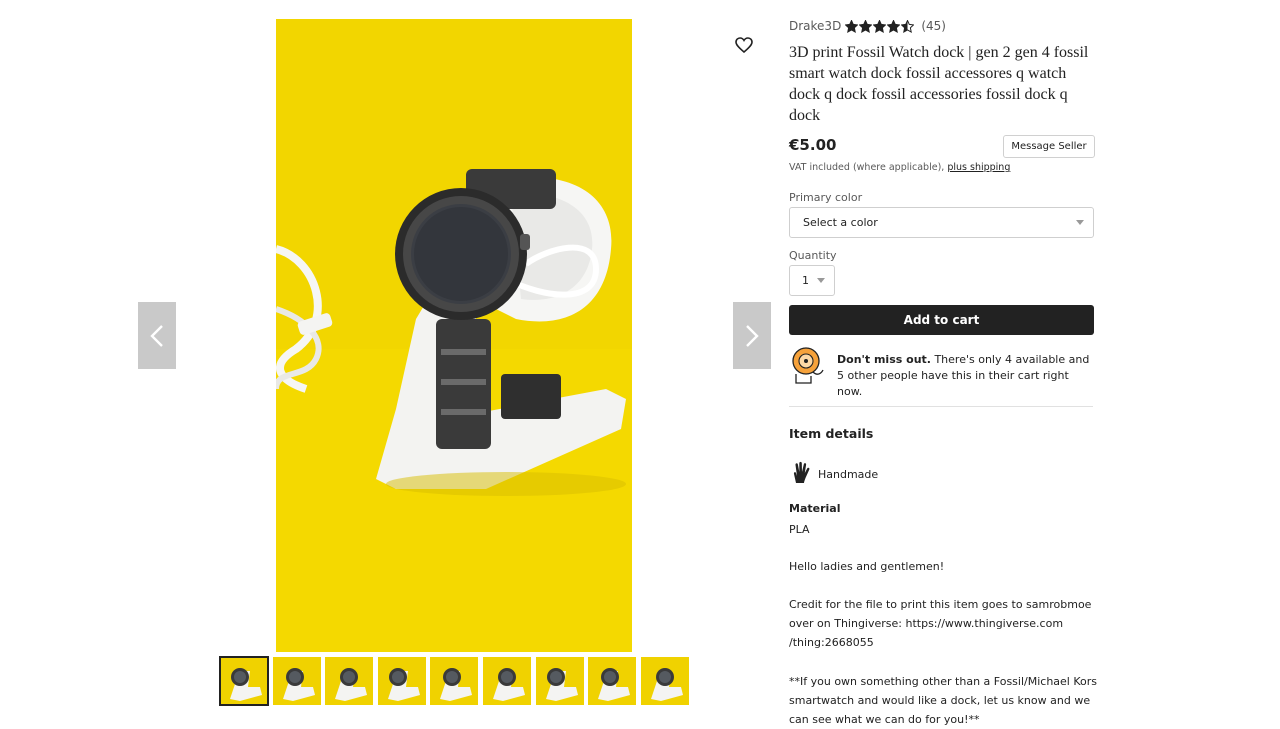 Image resolution: width=1280 pixels, height=729 pixels. I want to click on previous-image-button, so click(157, 335).